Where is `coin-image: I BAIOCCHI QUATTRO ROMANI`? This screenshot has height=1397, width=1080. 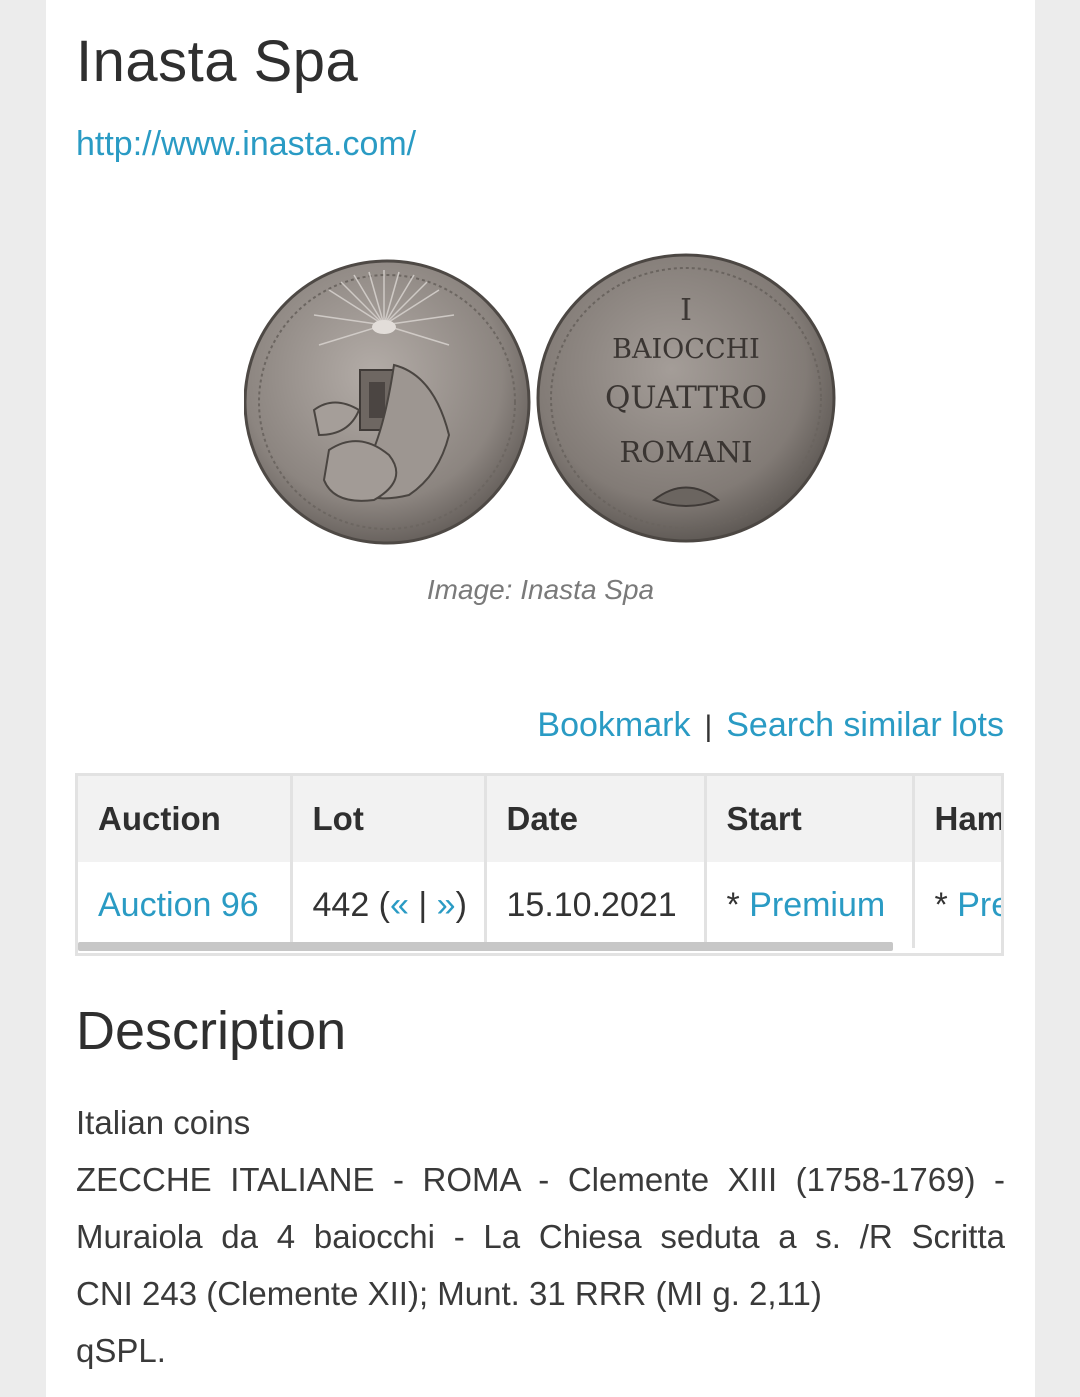
coin-image: I BAIOCCHI QUATTRO ROMANI is located at coordinates (541, 400).